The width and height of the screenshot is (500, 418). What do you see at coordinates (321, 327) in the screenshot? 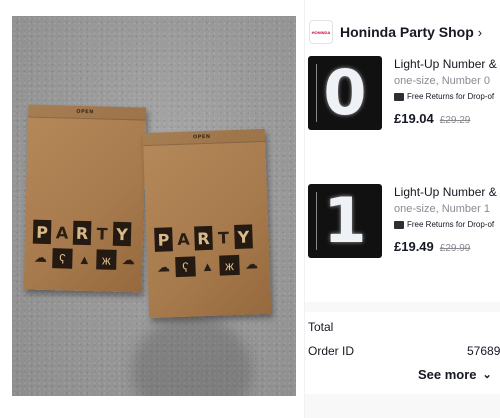
I see `total-label: Total` at bounding box center [321, 327].